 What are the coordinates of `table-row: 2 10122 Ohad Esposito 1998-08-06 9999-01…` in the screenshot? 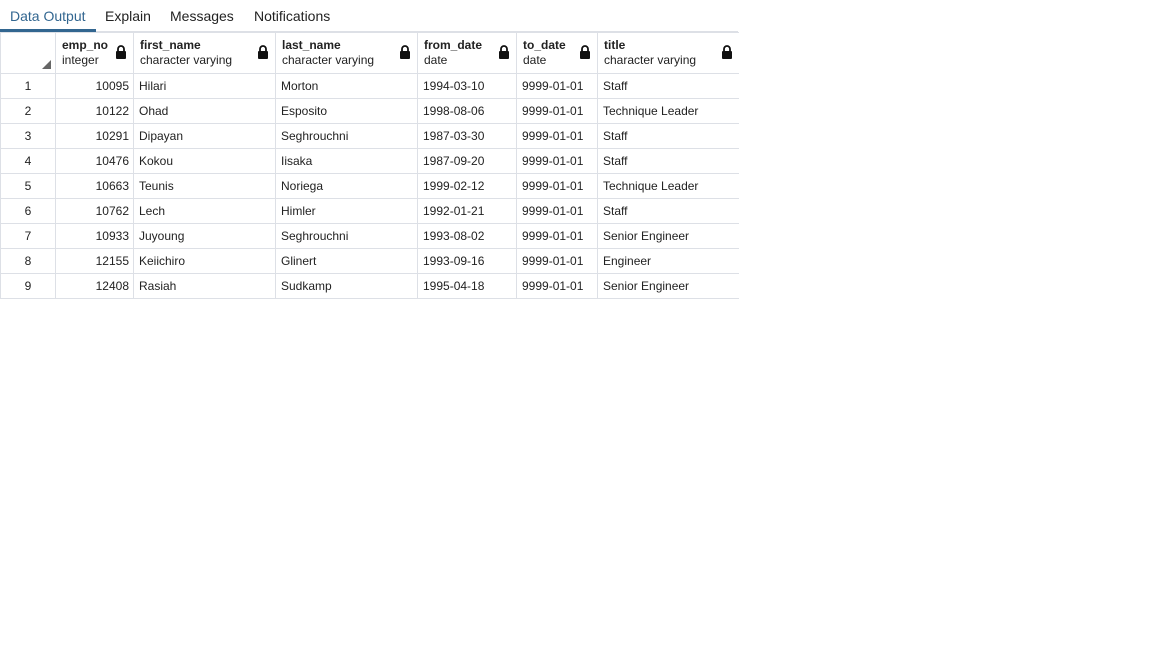 It's located at (369, 111).